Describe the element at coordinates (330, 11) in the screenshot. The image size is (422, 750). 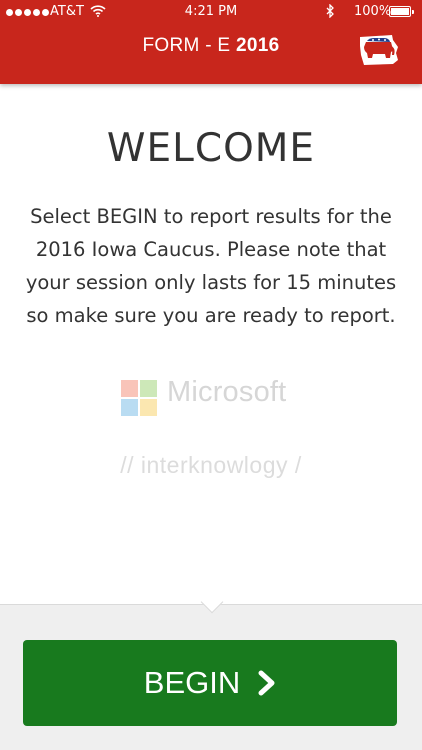
I see `bluetooth-icon` at that location.